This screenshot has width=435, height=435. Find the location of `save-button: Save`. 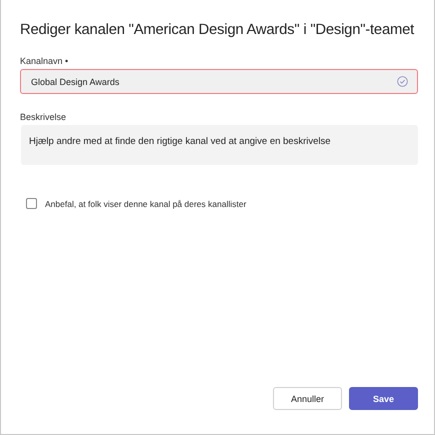

save-button: Save is located at coordinates (383, 398).